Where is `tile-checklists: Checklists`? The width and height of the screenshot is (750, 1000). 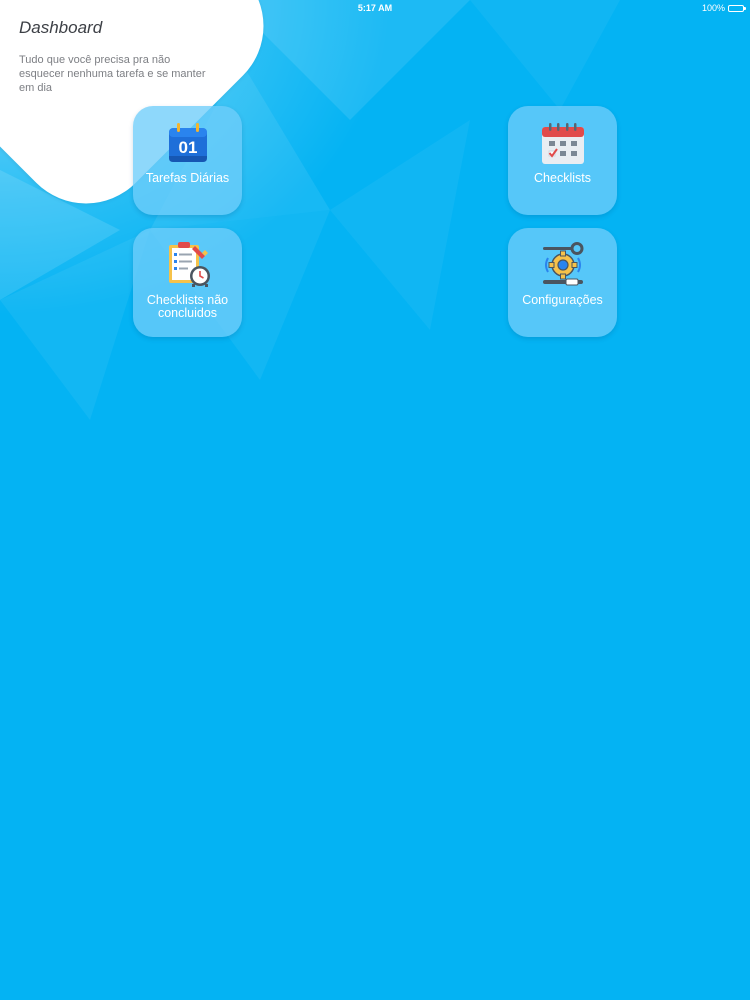 tile-checklists: Checklists is located at coordinates (562, 160).